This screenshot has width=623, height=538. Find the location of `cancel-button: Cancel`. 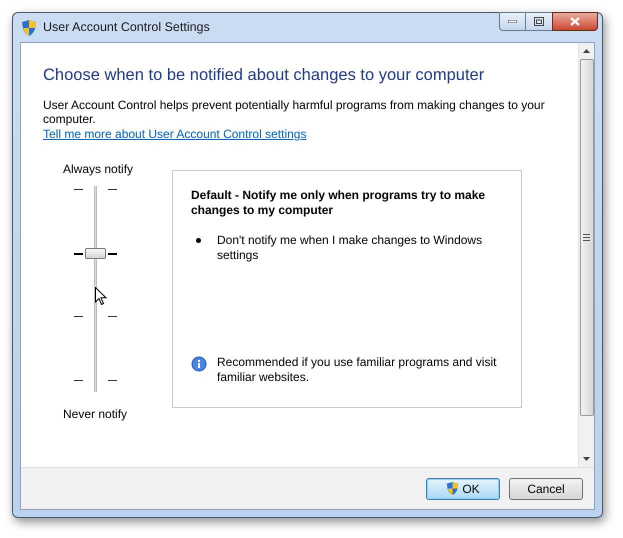

cancel-button: Cancel is located at coordinates (546, 489).